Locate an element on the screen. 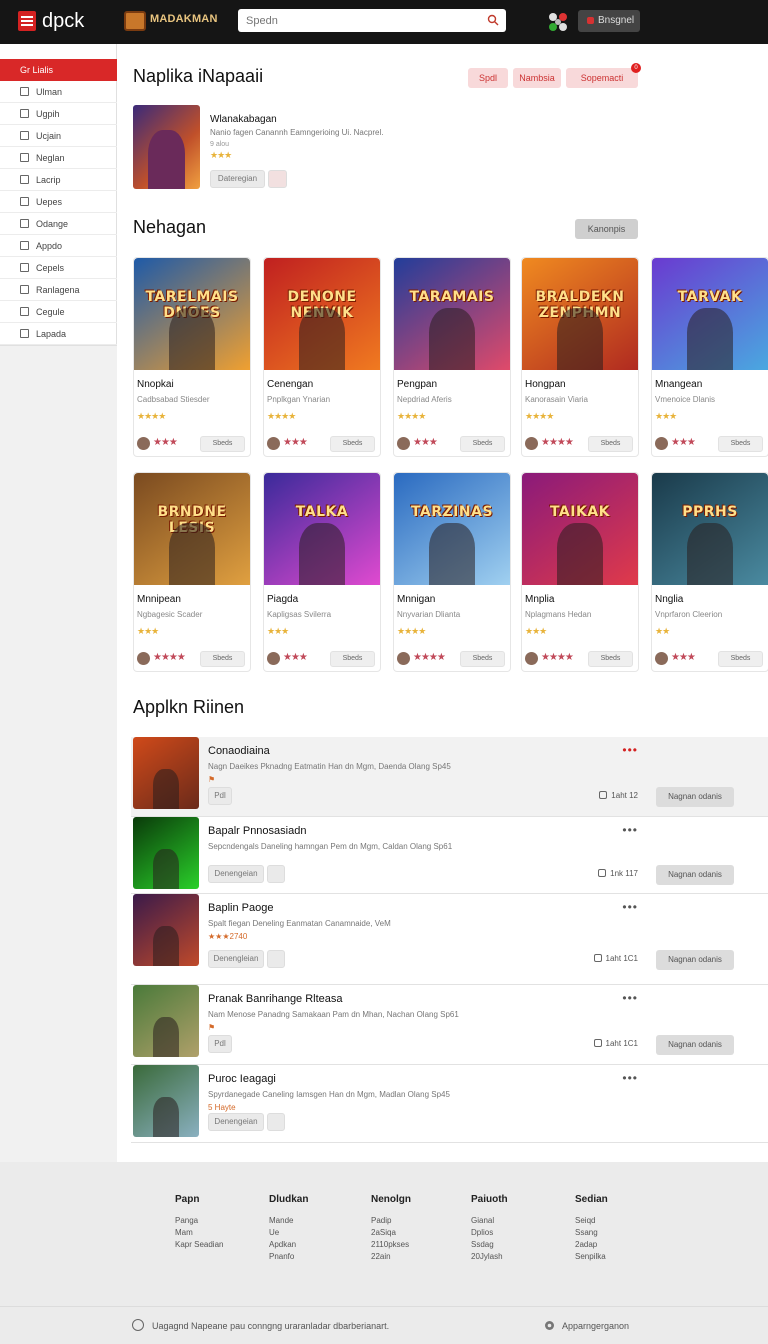  brand-logo: MADAKMAN is located at coordinates (170, 21).